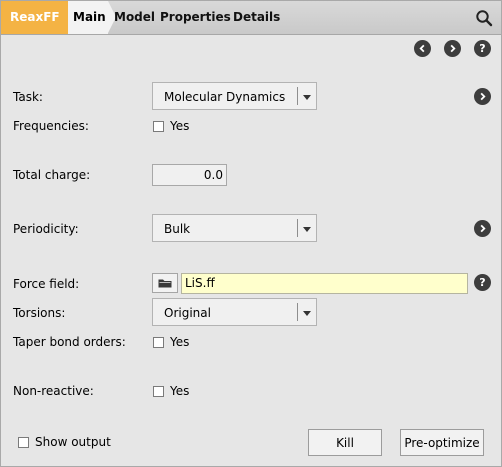  What do you see at coordinates (324, 283) in the screenshot?
I see `force-field-input: LiS.ff` at bounding box center [324, 283].